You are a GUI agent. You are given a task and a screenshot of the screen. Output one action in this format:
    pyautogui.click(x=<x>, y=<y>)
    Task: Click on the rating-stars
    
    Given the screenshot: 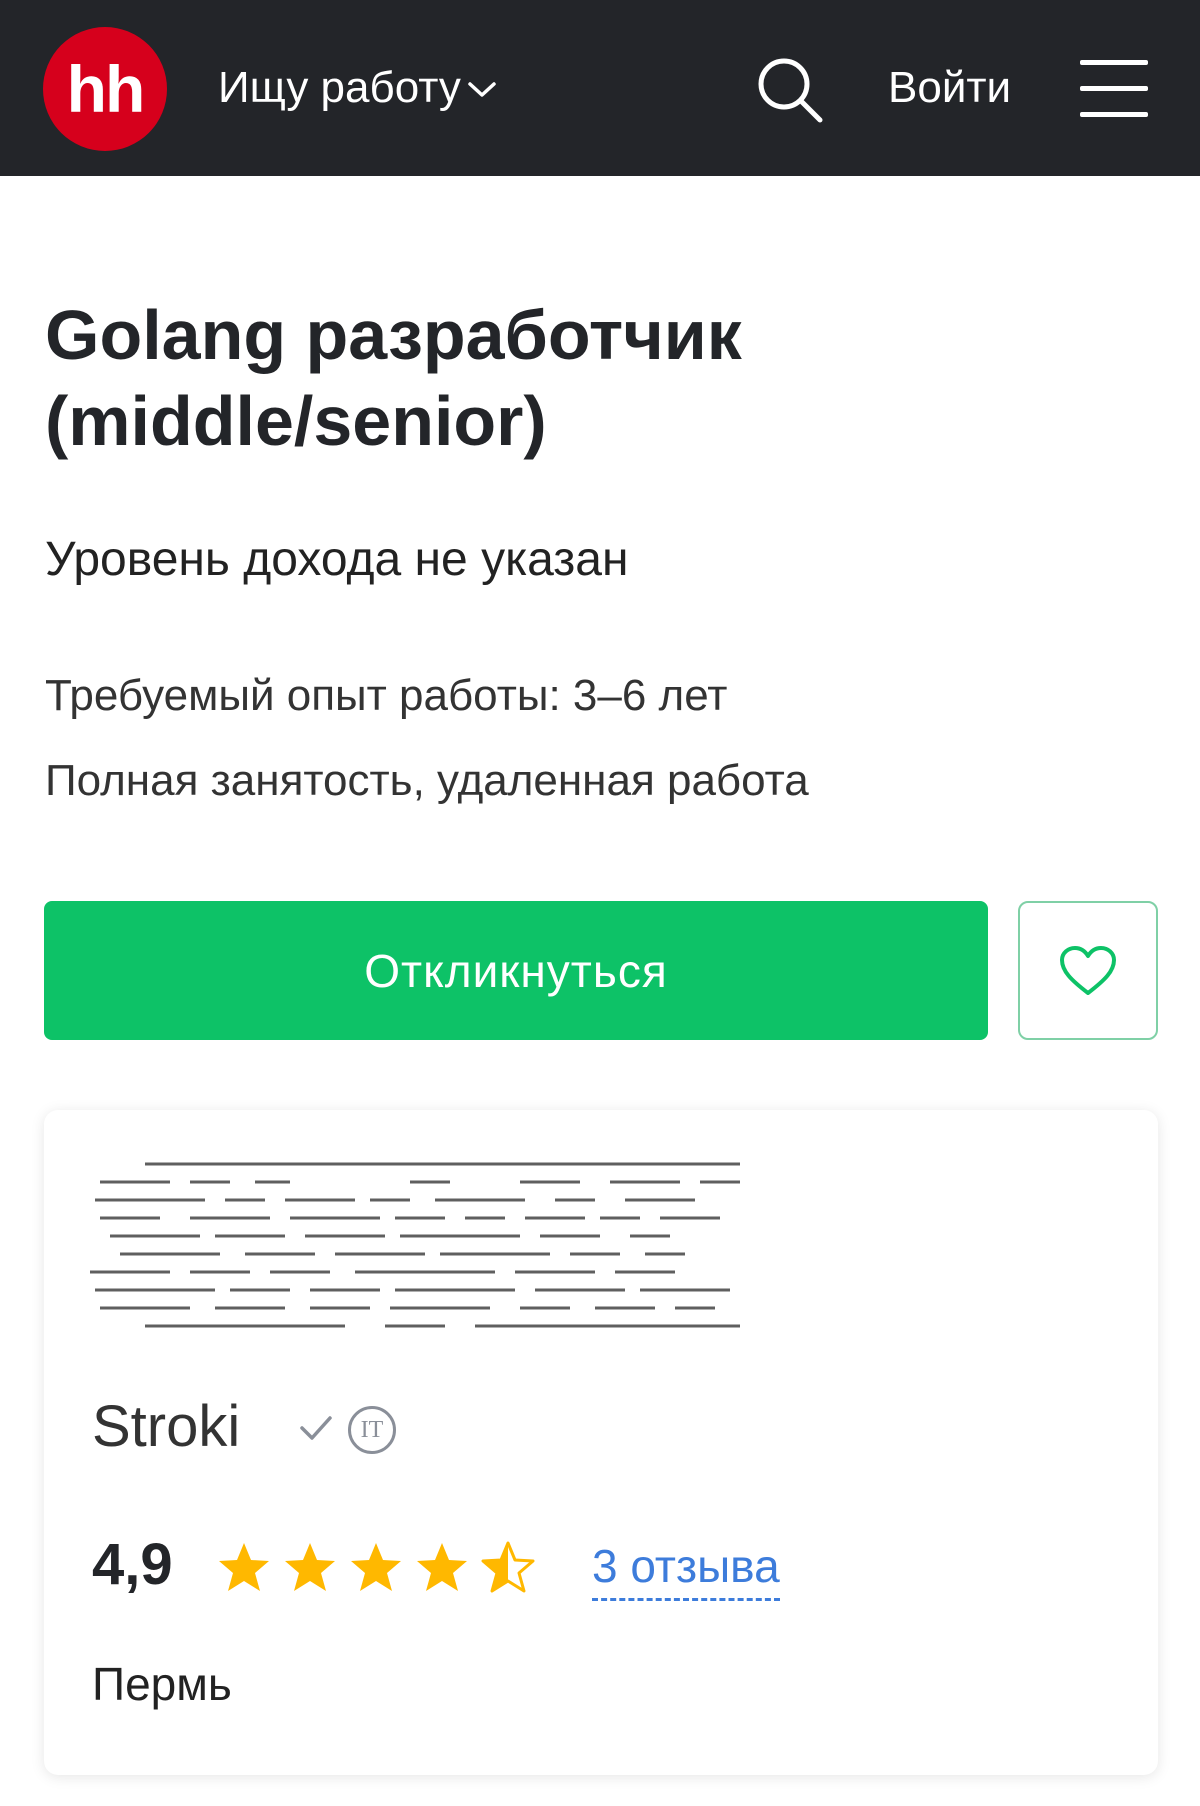 What is the action you would take?
    pyautogui.click(x=376, y=1568)
    